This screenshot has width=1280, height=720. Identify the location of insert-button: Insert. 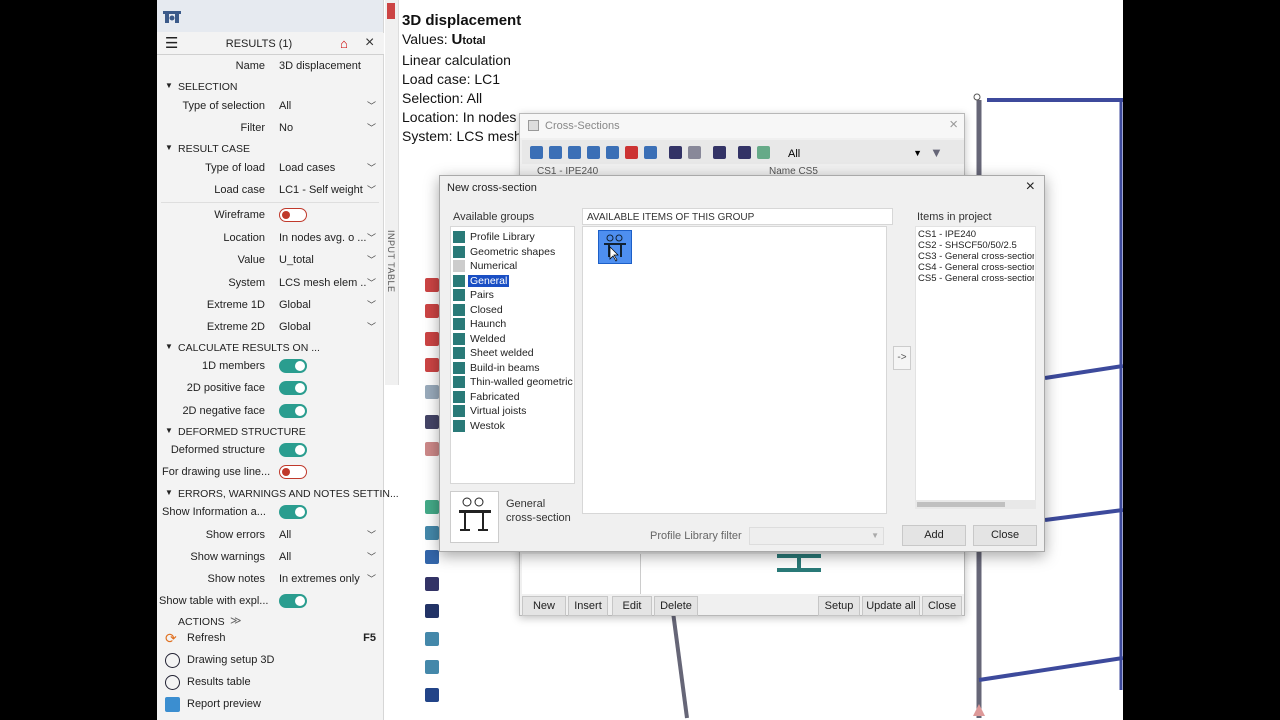
(588, 606).